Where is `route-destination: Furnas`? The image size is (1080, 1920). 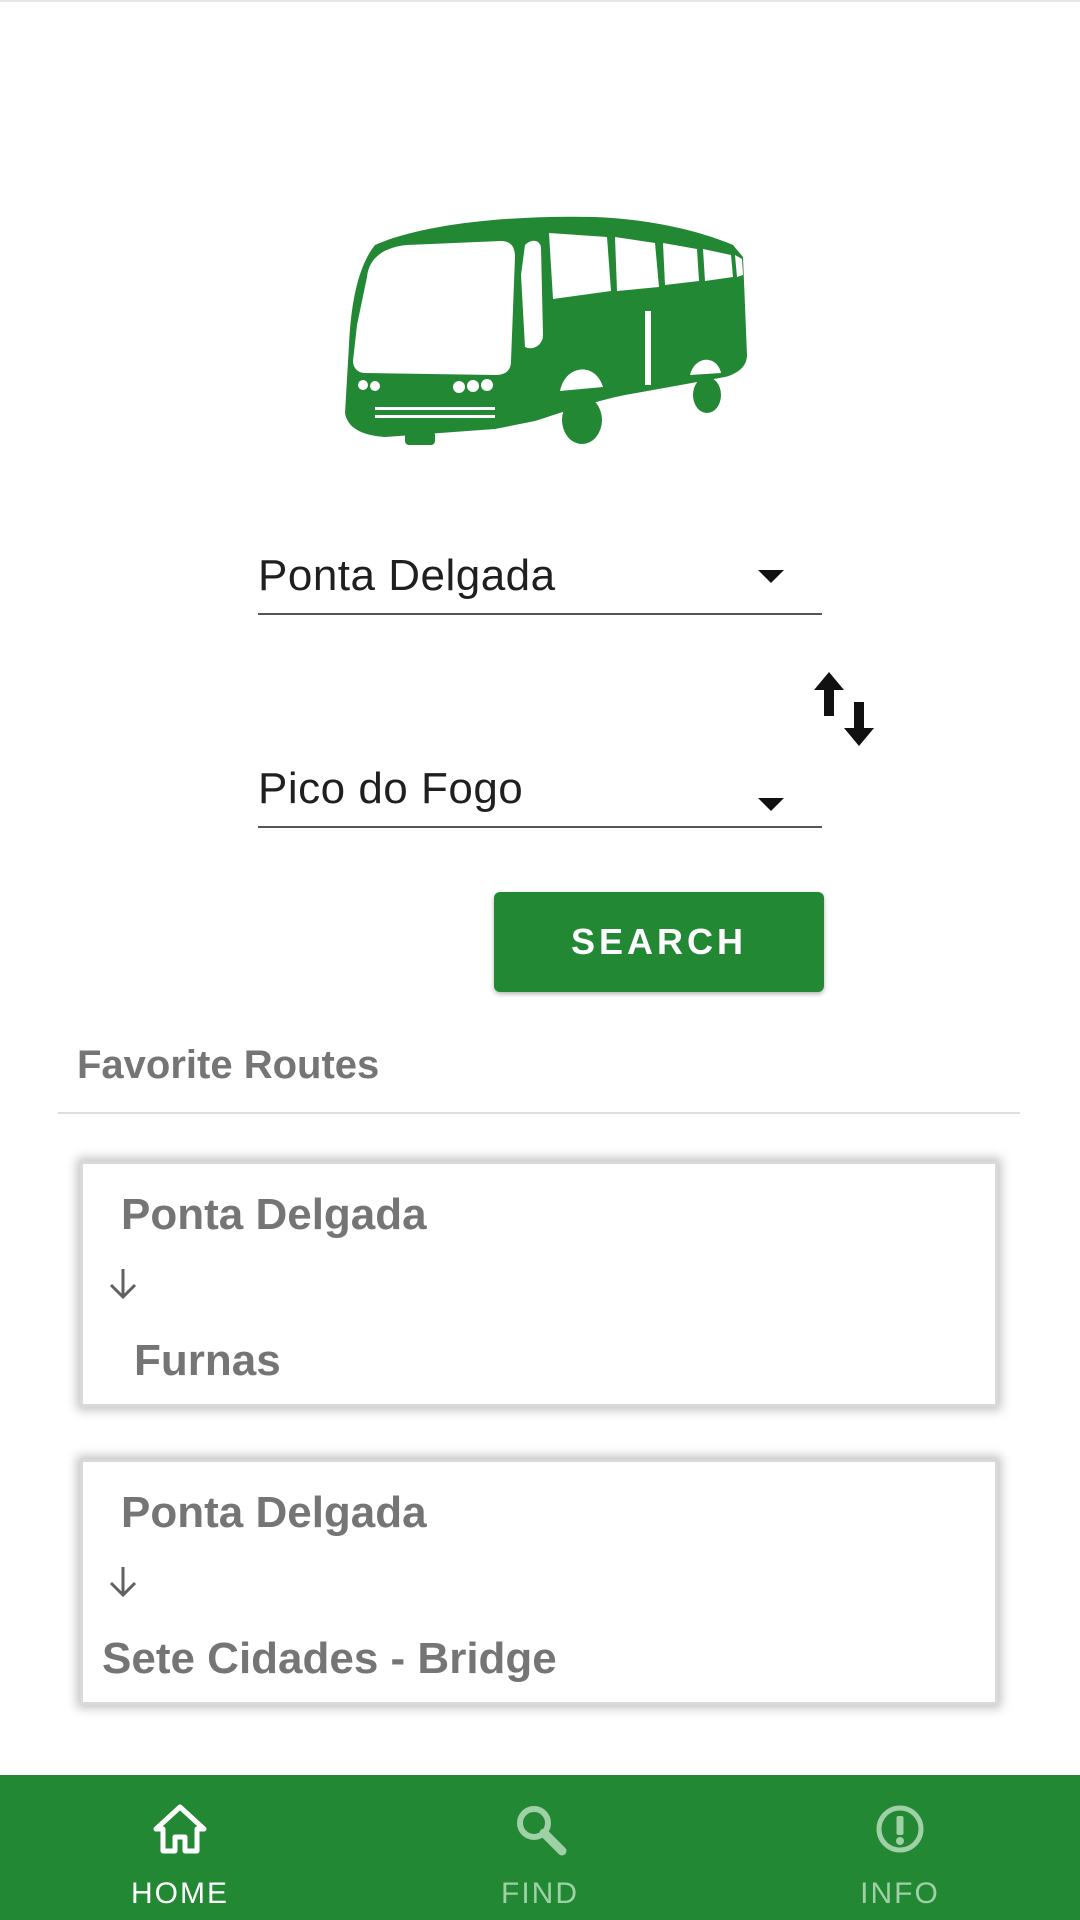 route-destination: Furnas is located at coordinates (207, 1360).